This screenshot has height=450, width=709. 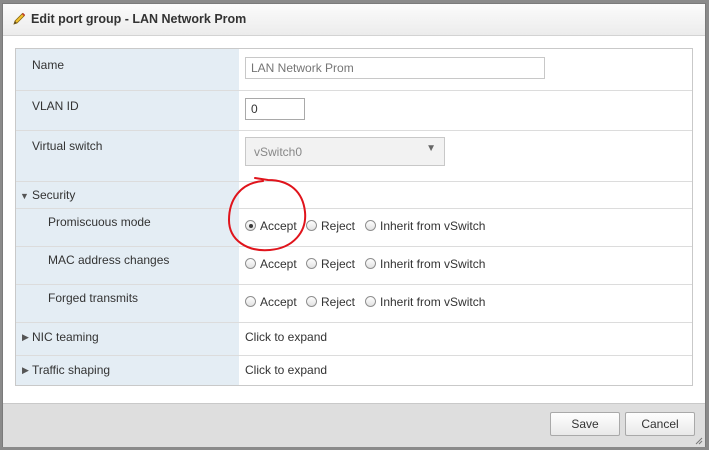 I want to click on vswitch-row: Virtual switch vSwitch0 ▼, so click(x=354, y=156).